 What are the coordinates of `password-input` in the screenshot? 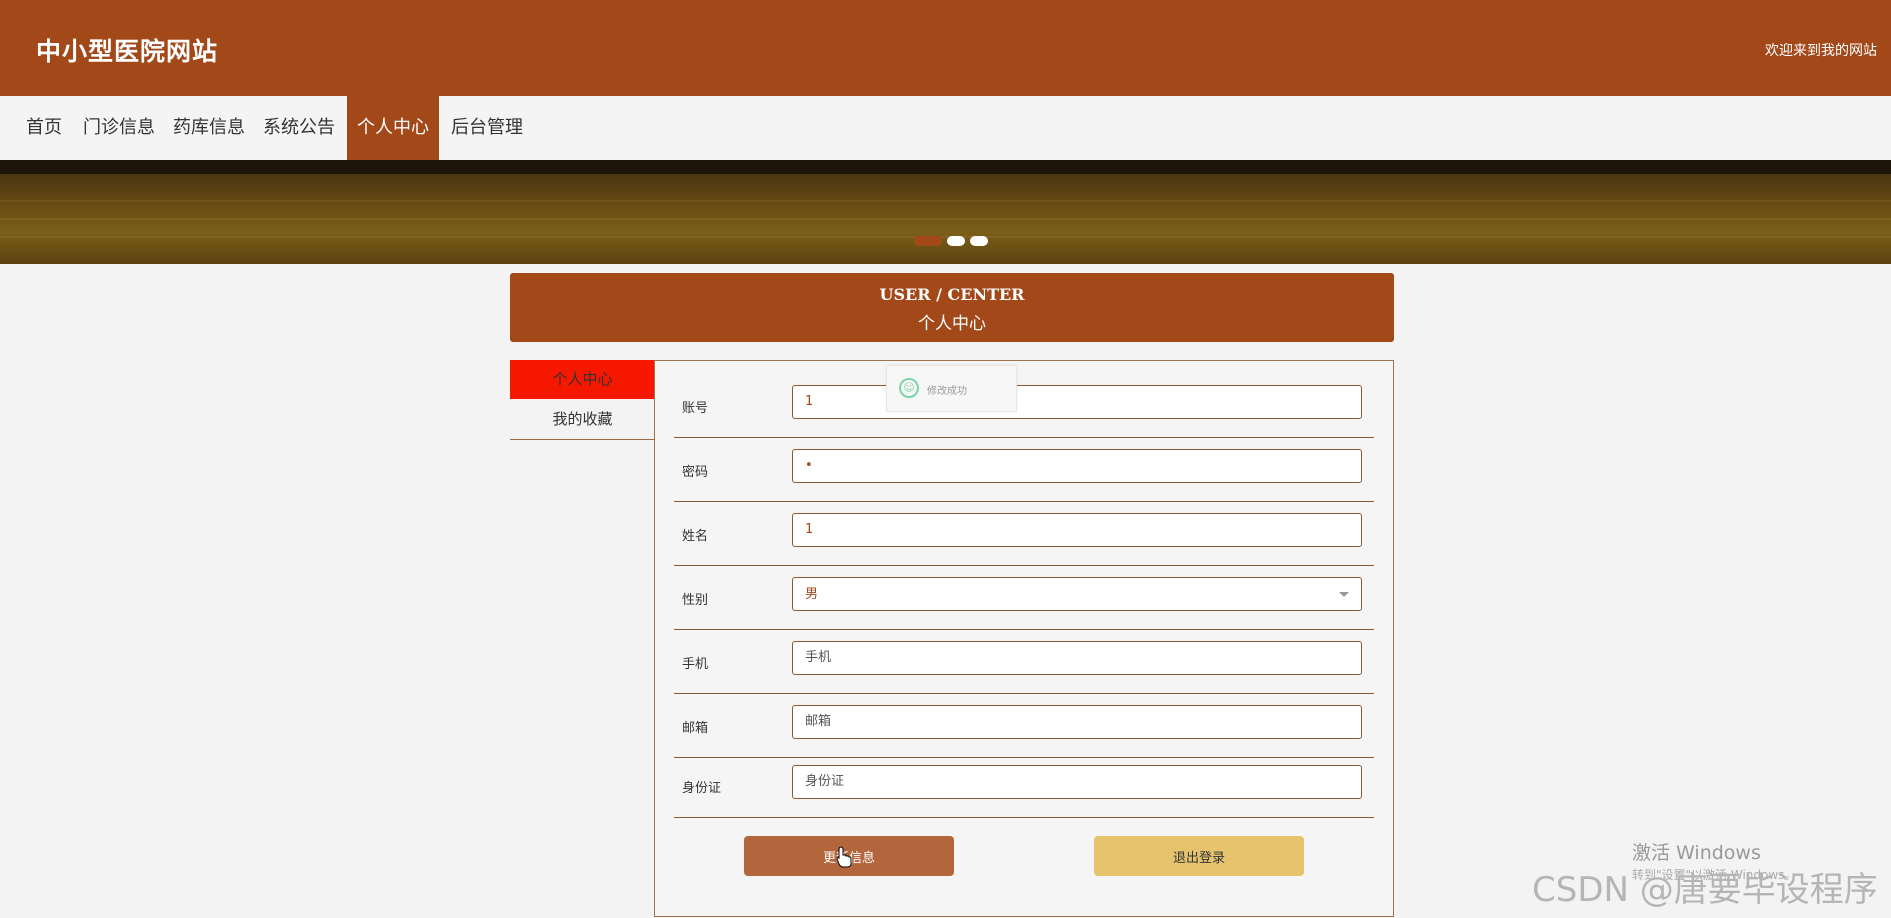 It's located at (1077, 466).